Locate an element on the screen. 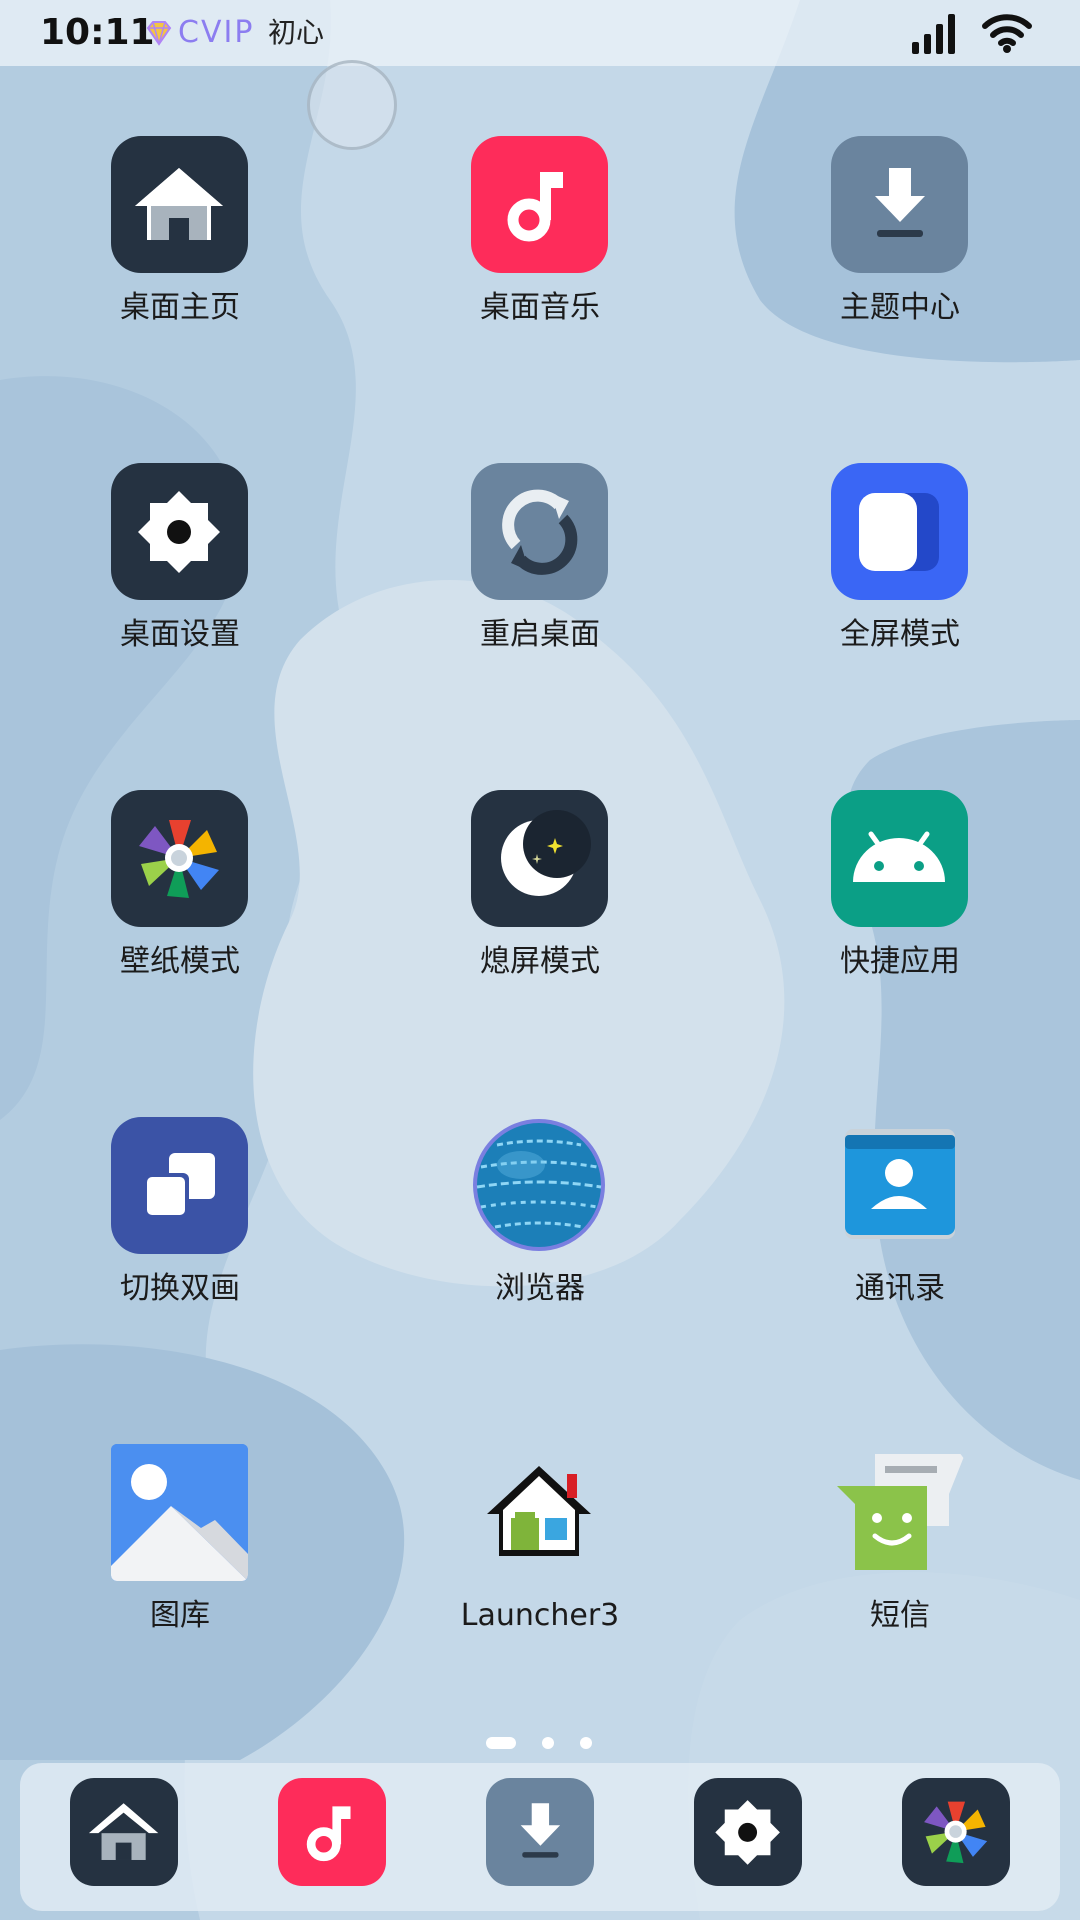 This screenshot has width=1080, height=1920. gallery-icon is located at coordinates (179, 1512).